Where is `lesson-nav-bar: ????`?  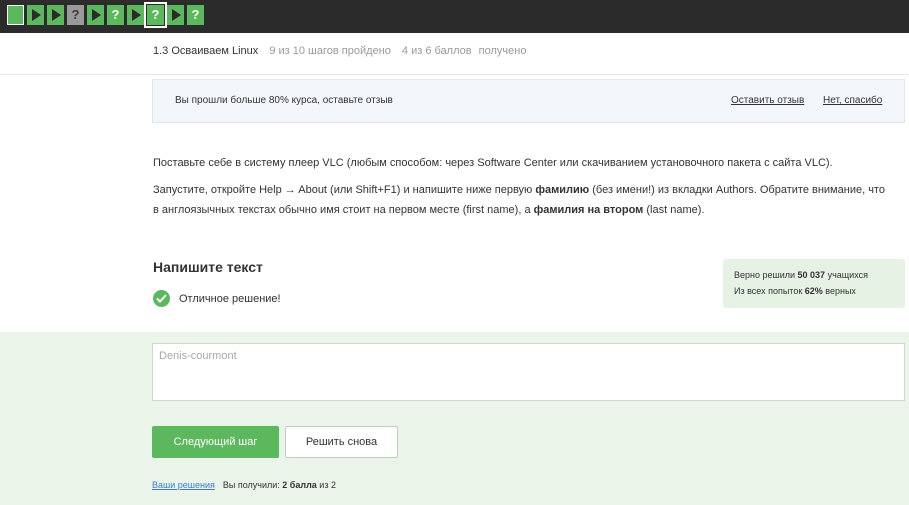 lesson-nav-bar: ???? is located at coordinates (454, 16).